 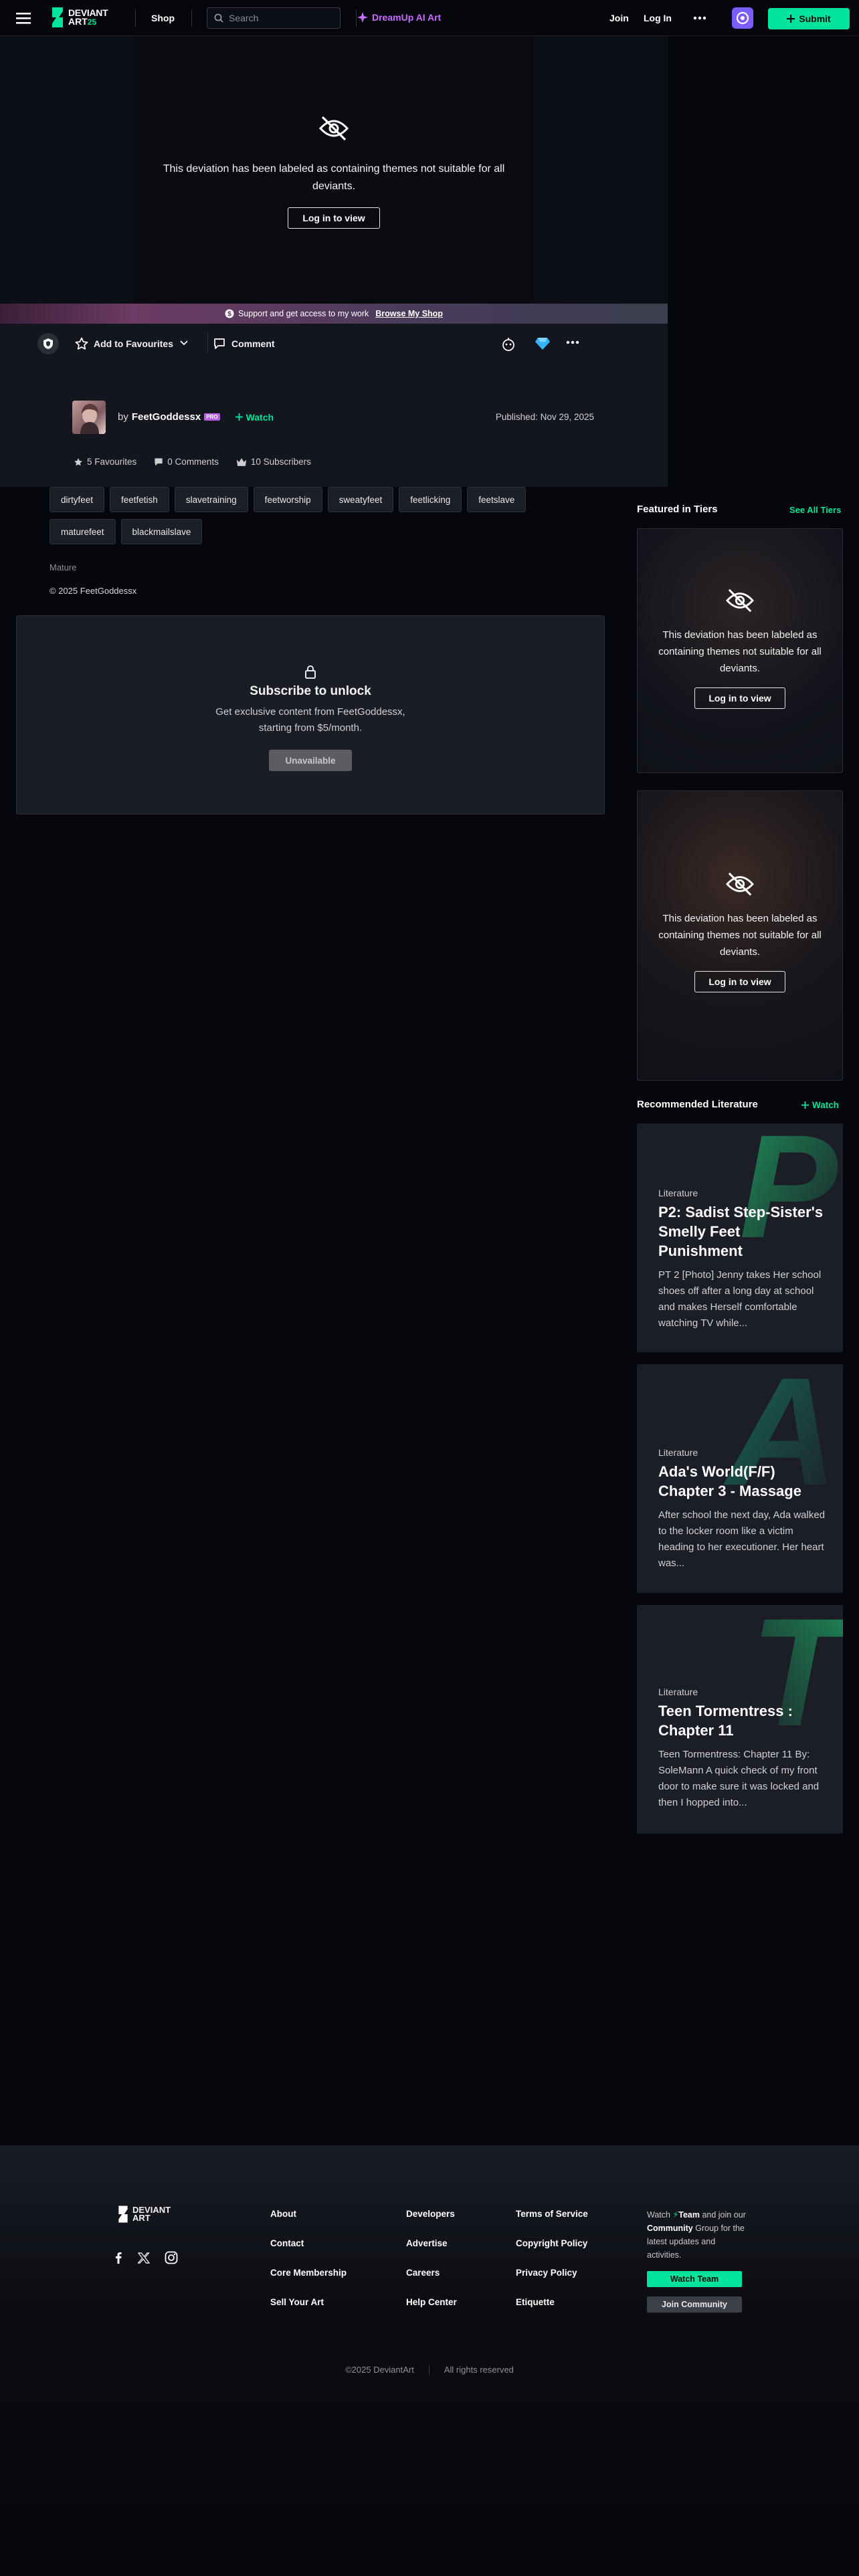 I want to click on logo-anniversary: 25, so click(x=92, y=22).